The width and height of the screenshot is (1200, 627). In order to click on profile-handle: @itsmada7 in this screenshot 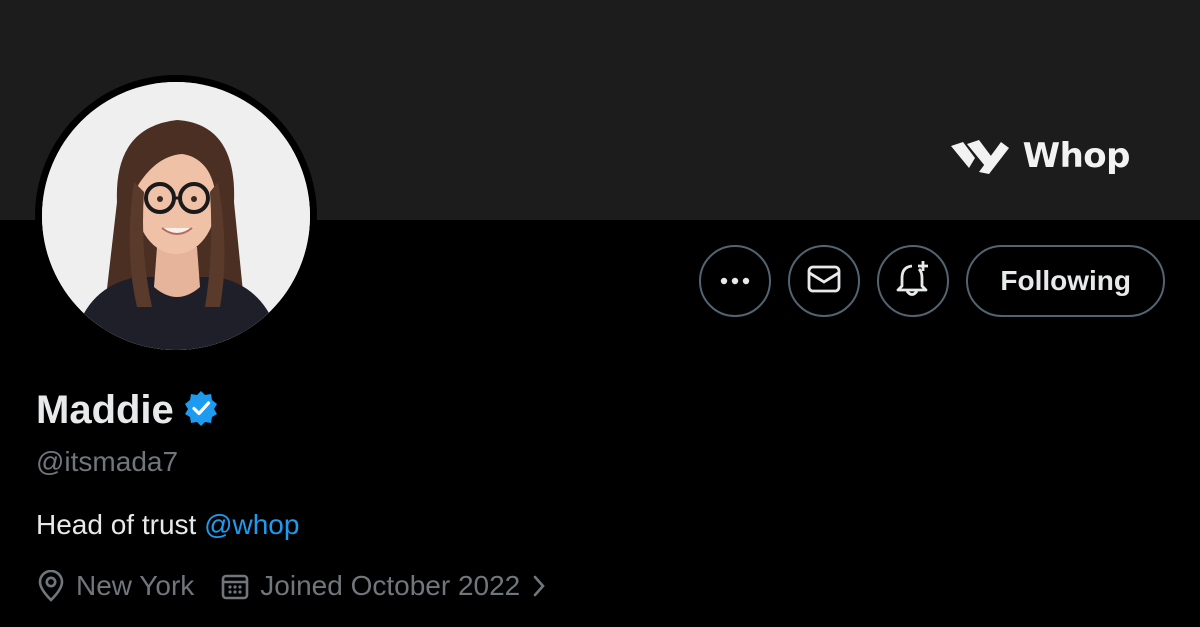, I will do `click(107, 461)`.